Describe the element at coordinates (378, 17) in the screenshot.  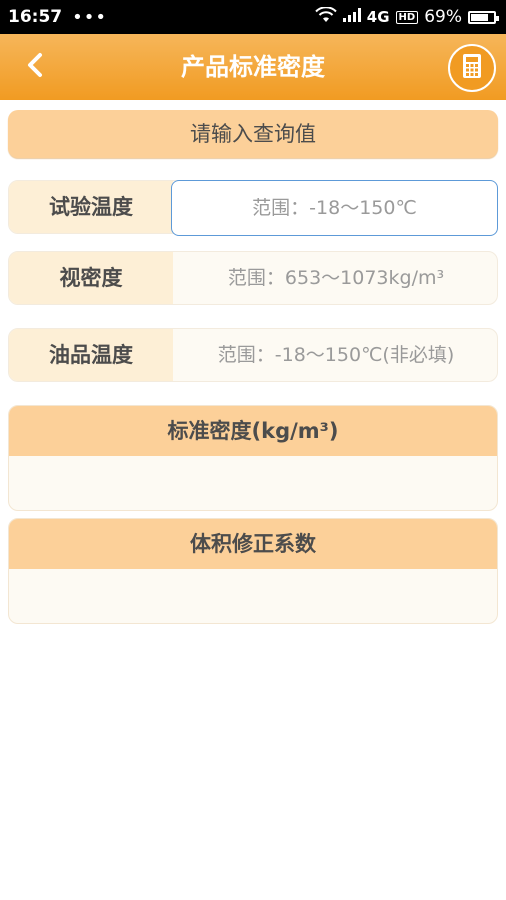
I see `network-type: 4G` at that location.